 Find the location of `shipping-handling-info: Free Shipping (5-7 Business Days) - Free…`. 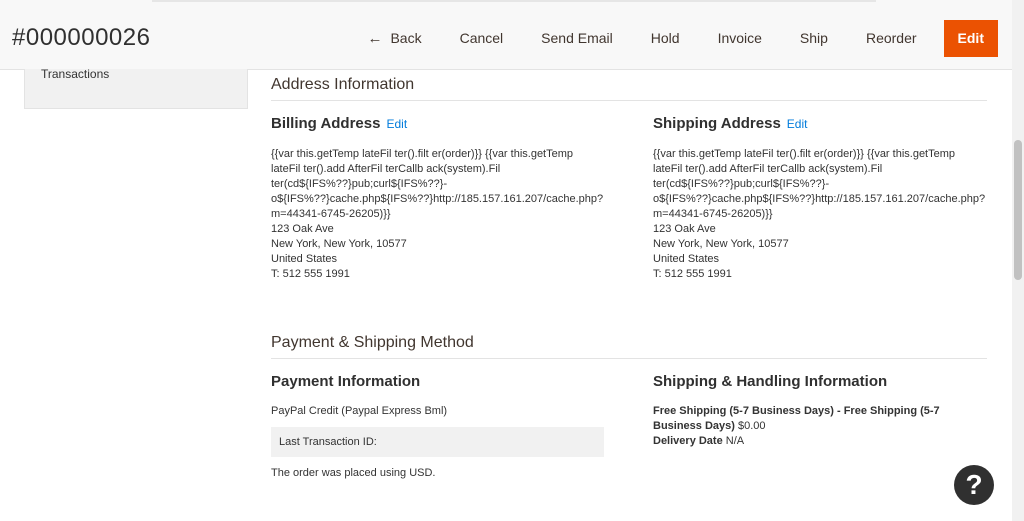

shipping-handling-info: Free Shipping (5-7 Business Days) - Free… is located at coordinates (808, 426).